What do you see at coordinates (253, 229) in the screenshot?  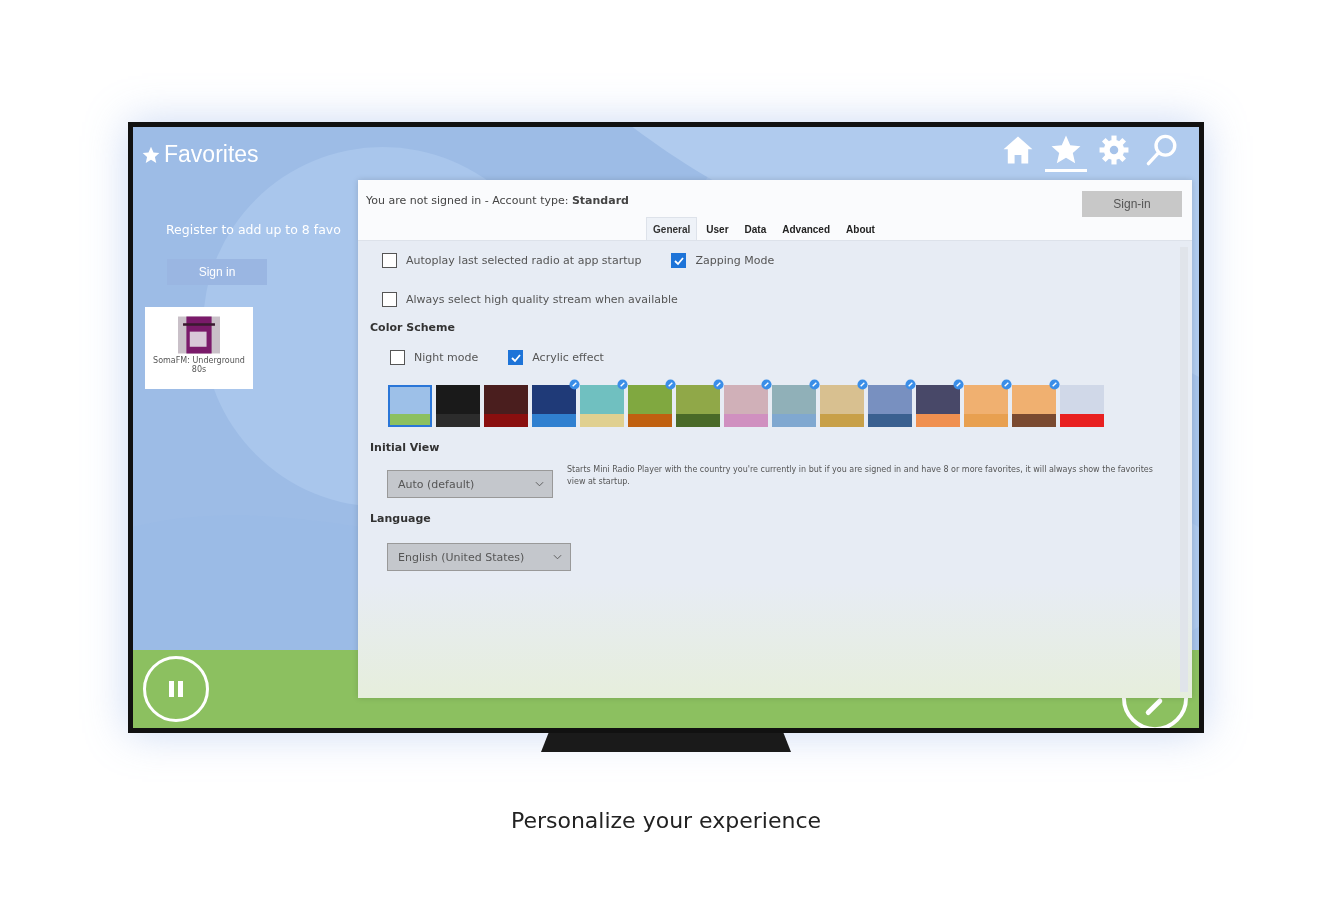 I see `register-text: Register to add up to 8 favo` at bounding box center [253, 229].